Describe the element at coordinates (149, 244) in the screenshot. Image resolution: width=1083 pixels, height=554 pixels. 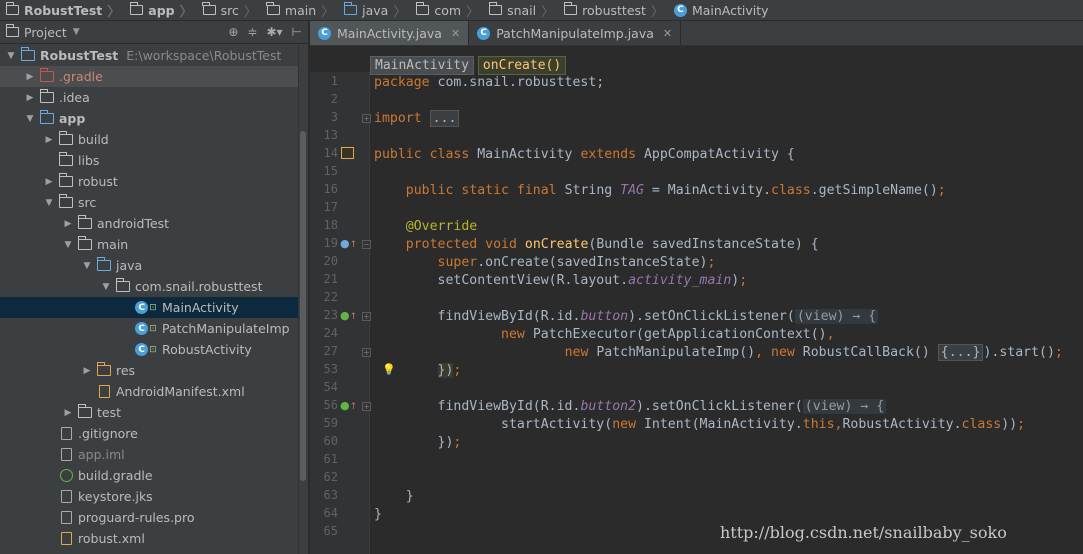
I see `tree-node-main: ▼ main` at that location.